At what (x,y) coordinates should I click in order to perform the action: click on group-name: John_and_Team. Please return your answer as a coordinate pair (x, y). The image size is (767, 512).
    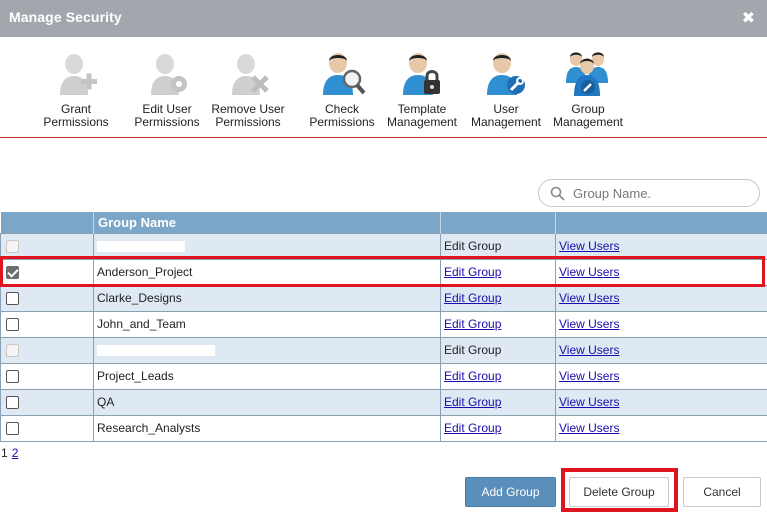
    Looking at the image, I should click on (141, 324).